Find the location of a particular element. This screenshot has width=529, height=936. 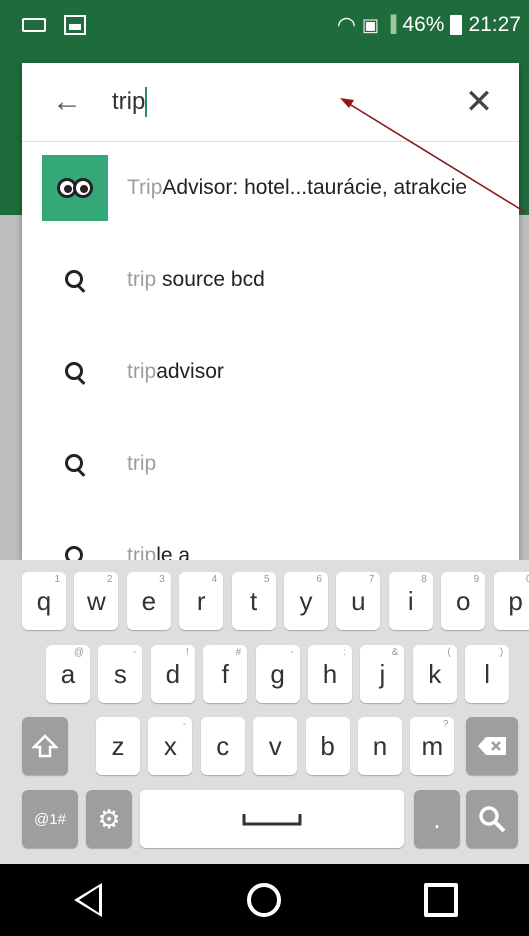

key-label: q is located at coordinates (44, 600).